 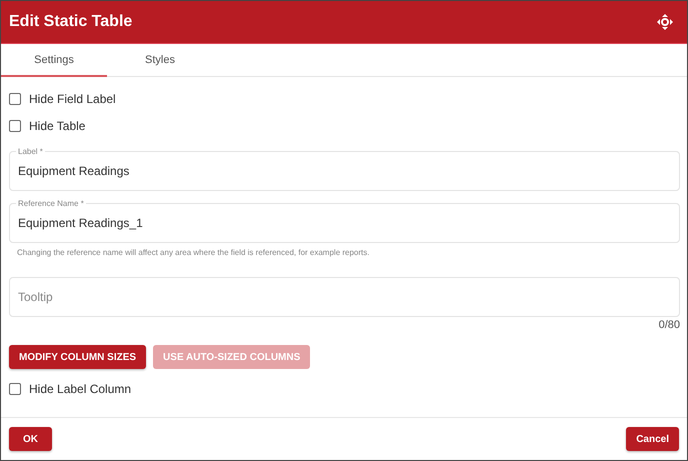 What do you see at coordinates (669, 324) in the screenshot?
I see `character-counter: 0/80` at bounding box center [669, 324].